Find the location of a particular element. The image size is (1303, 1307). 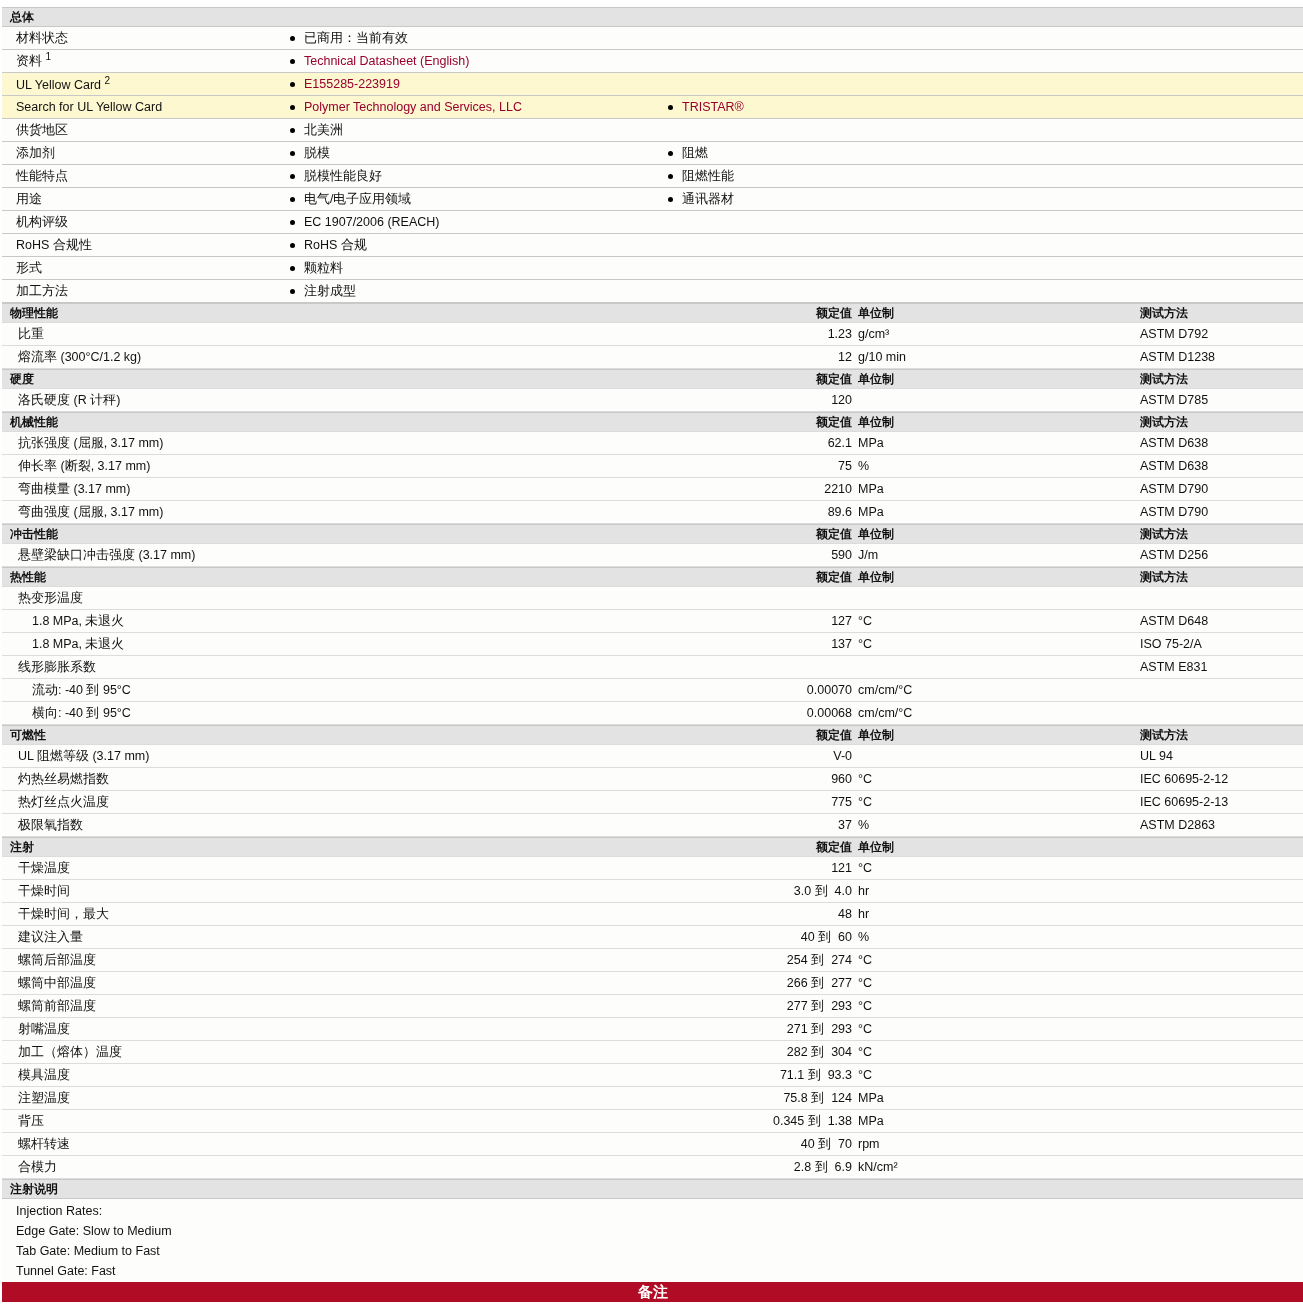

test-method: IEC 60695-2-13 is located at coordinates (1184, 802).